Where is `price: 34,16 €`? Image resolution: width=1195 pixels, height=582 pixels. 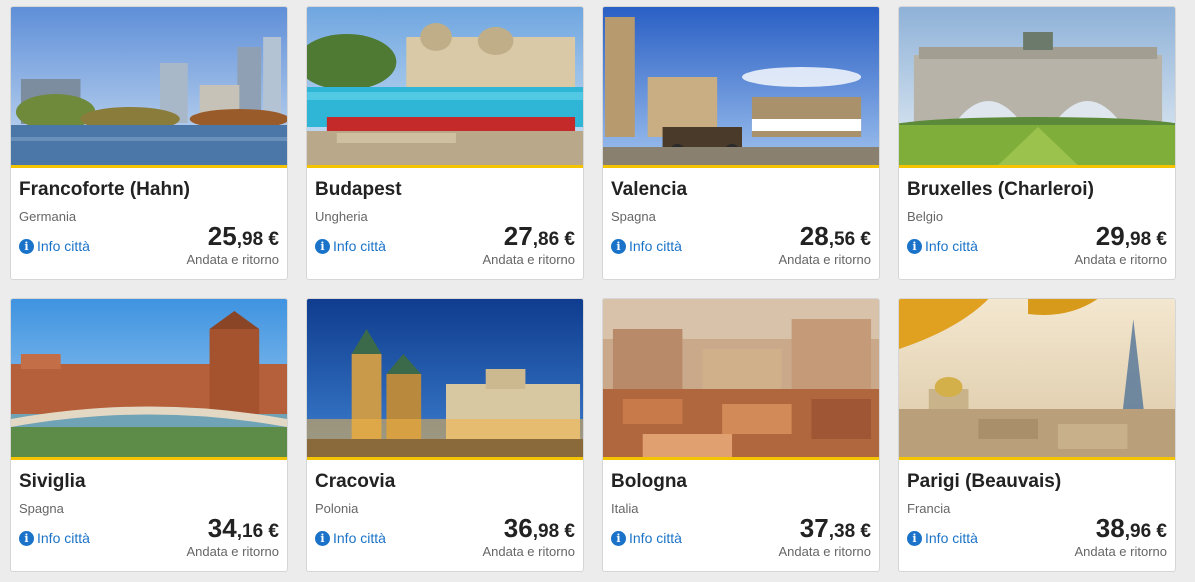 price: 34,16 € is located at coordinates (243, 528).